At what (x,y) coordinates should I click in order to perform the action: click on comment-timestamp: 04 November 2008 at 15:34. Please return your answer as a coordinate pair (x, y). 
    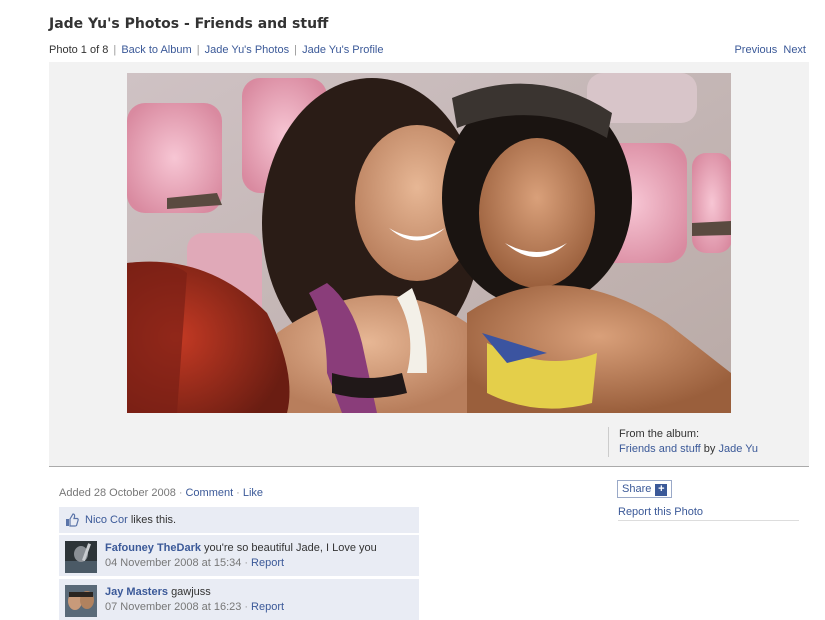
    Looking at the image, I should click on (173, 563).